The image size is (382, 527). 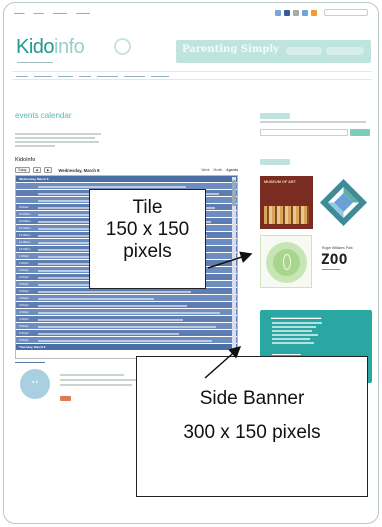 What do you see at coordinates (230, 260) in the screenshot?
I see `tile-arrow` at bounding box center [230, 260].